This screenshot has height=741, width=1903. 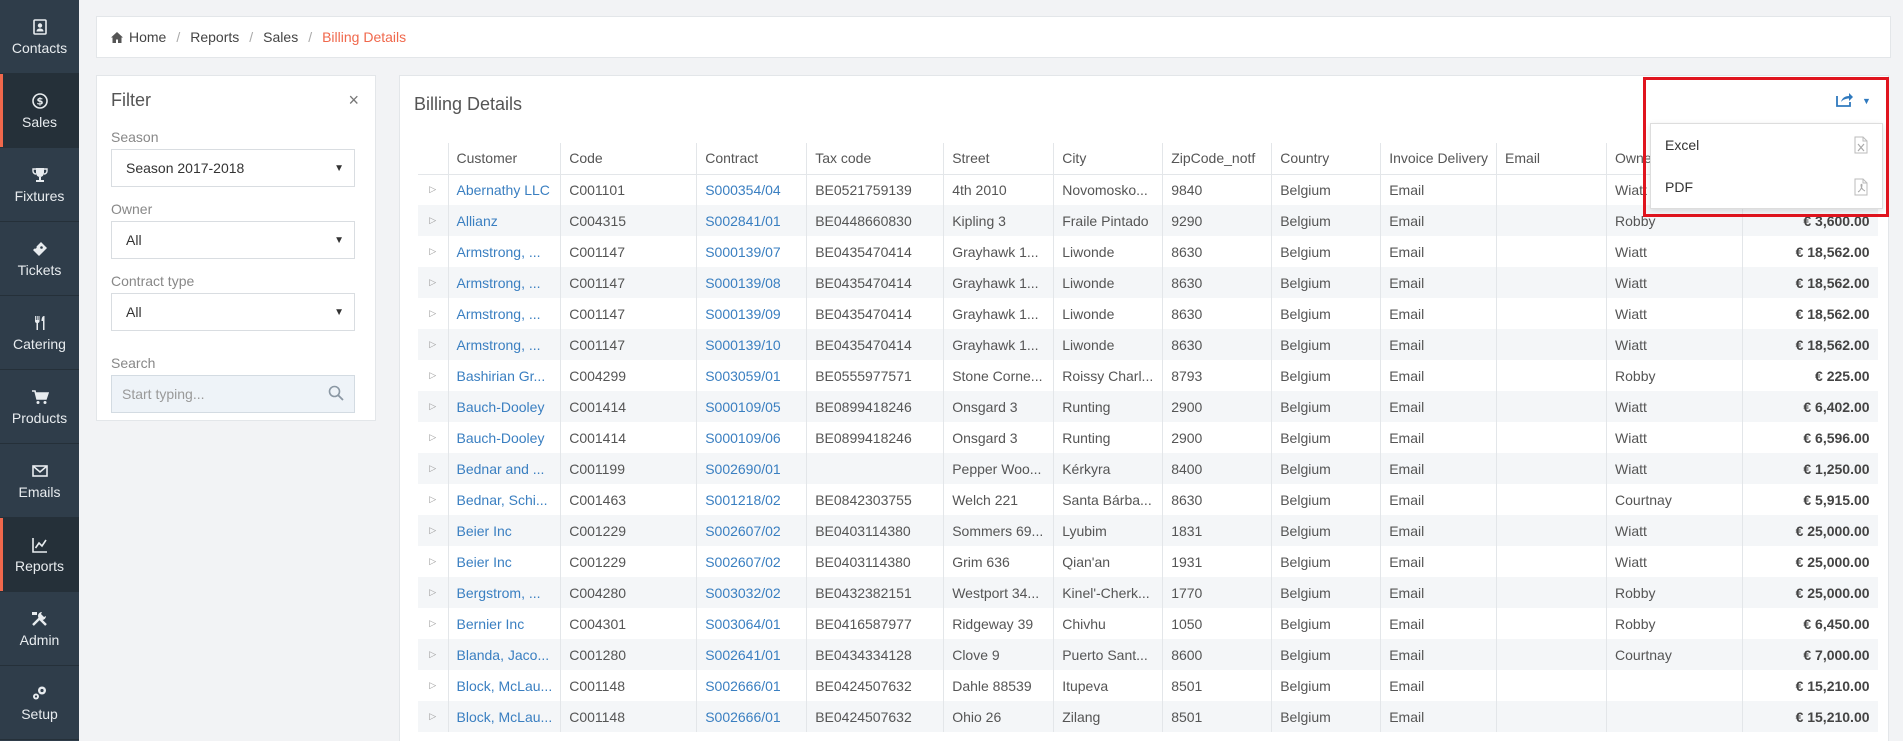 I want to click on sidebar-item-tickets: Tickets, so click(x=39, y=259).